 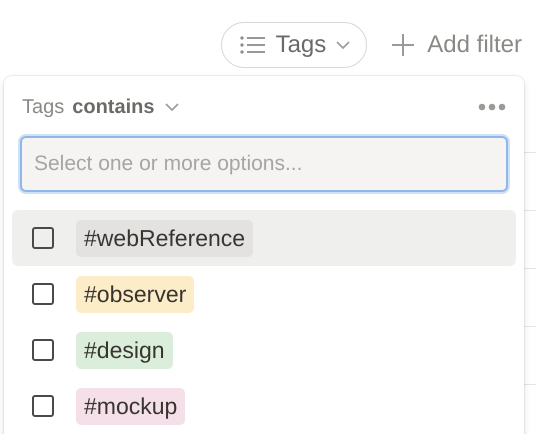 What do you see at coordinates (264, 238) in the screenshot?
I see `option-row: #webReference` at bounding box center [264, 238].